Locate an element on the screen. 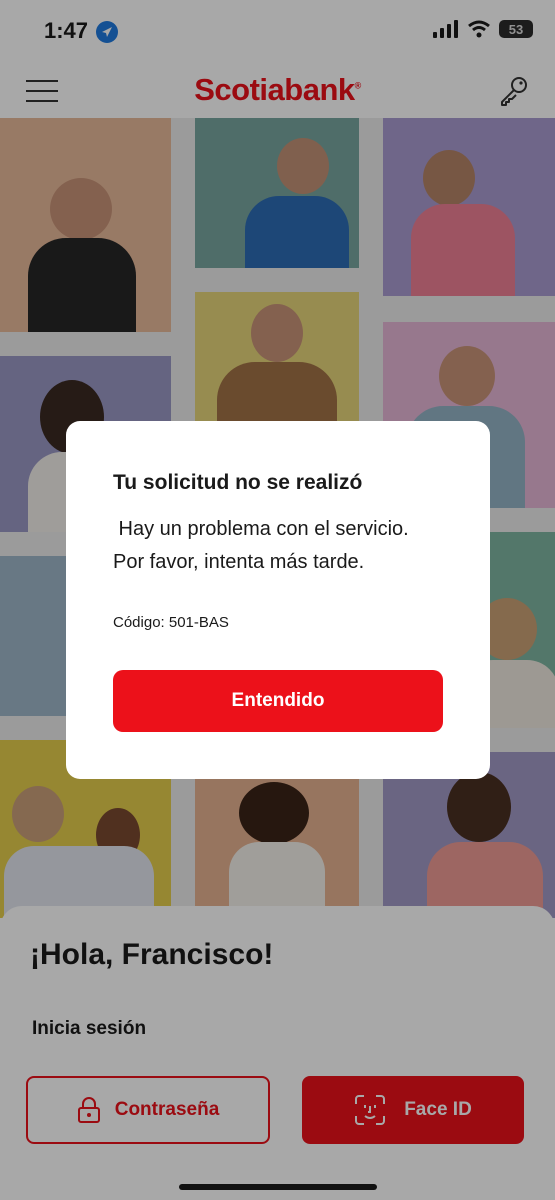 This screenshot has width=555, height=1200. dialog-message-line: Hay un problema con el servicio. is located at coordinates (261, 529).